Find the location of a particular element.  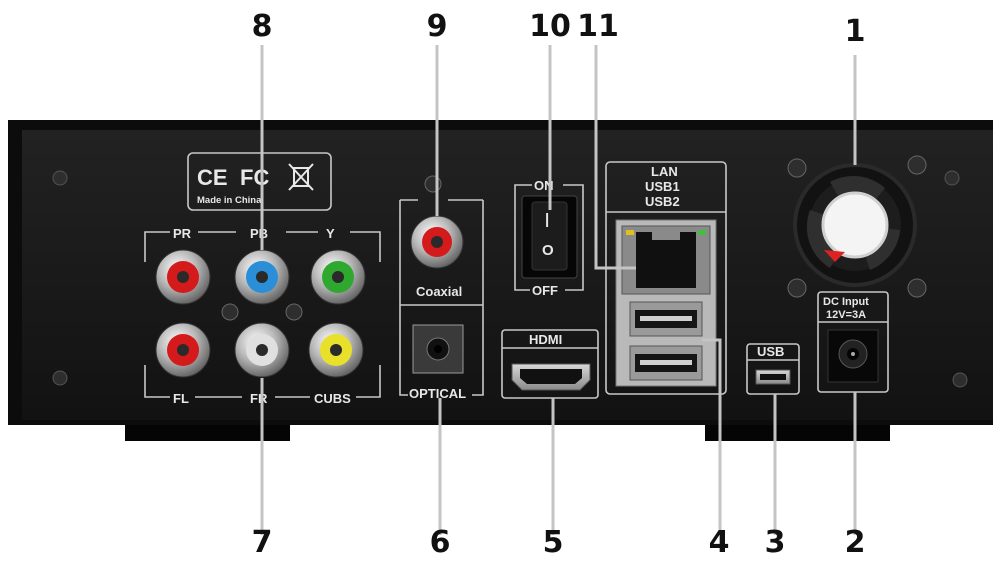

callout-5: 5 is located at coordinates (553, 542).